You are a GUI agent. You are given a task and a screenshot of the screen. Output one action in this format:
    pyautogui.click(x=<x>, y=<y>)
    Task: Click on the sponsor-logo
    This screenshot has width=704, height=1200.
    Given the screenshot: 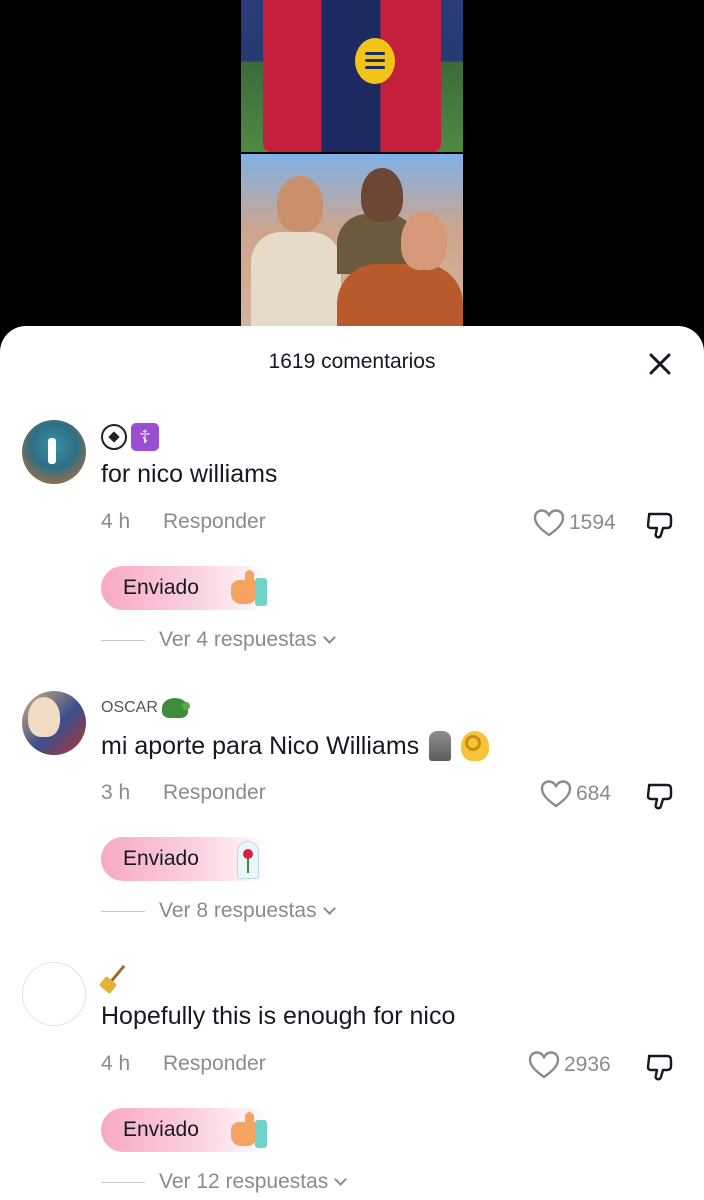 What is the action you would take?
    pyautogui.click(x=375, y=61)
    